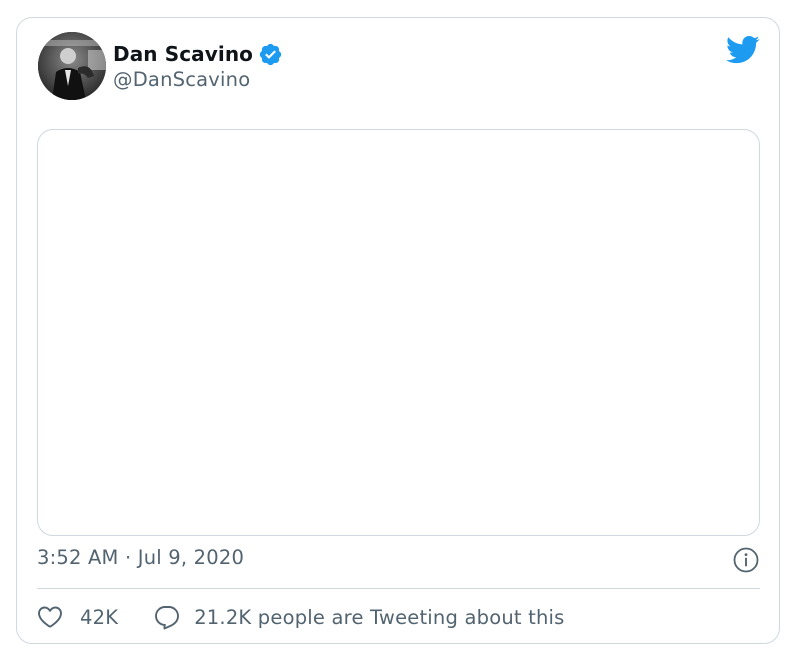 The width and height of the screenshot is (799, 665). What do you see at coordinates (743, 50) in the screenshot?
I see `twitter-bird-icon` at bounding box center [743, 50].